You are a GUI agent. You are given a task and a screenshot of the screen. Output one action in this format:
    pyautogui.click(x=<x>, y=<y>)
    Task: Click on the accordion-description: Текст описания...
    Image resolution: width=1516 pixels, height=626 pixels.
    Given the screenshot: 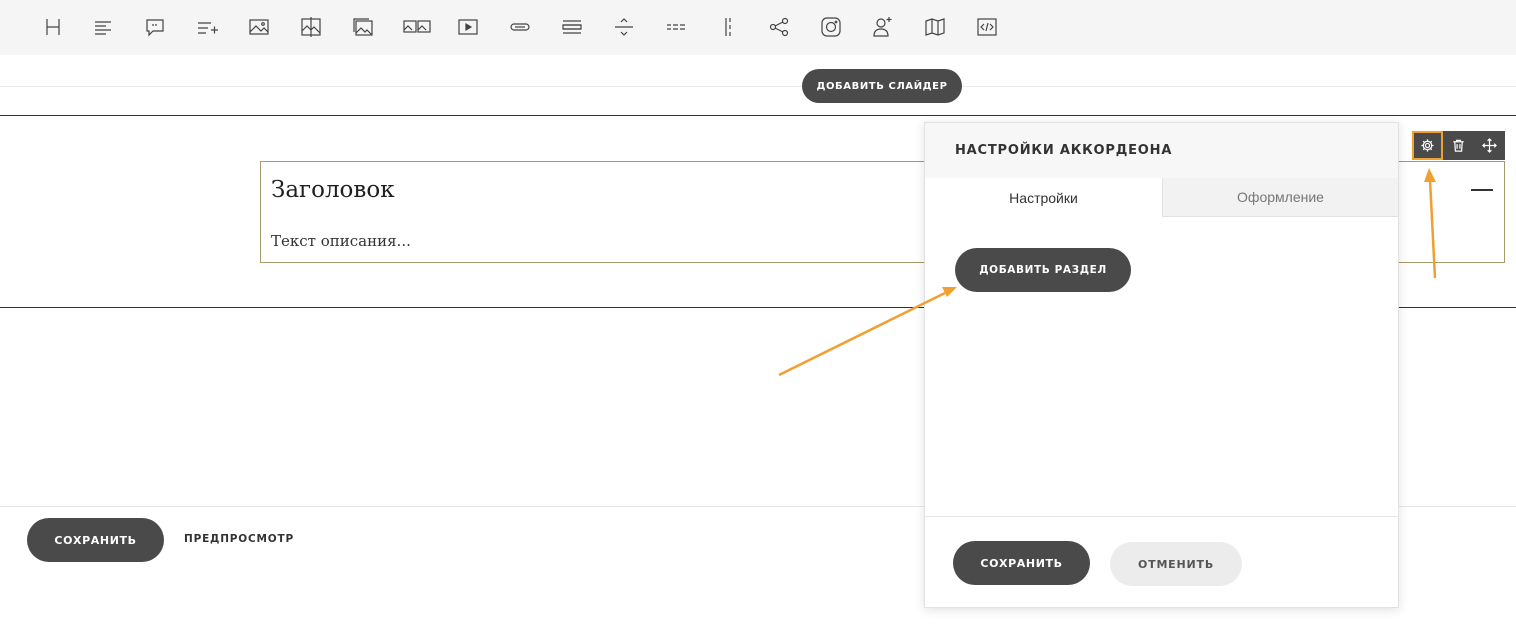 What is the action you would take?
    pyautogui.click(x=341, y=241)
    